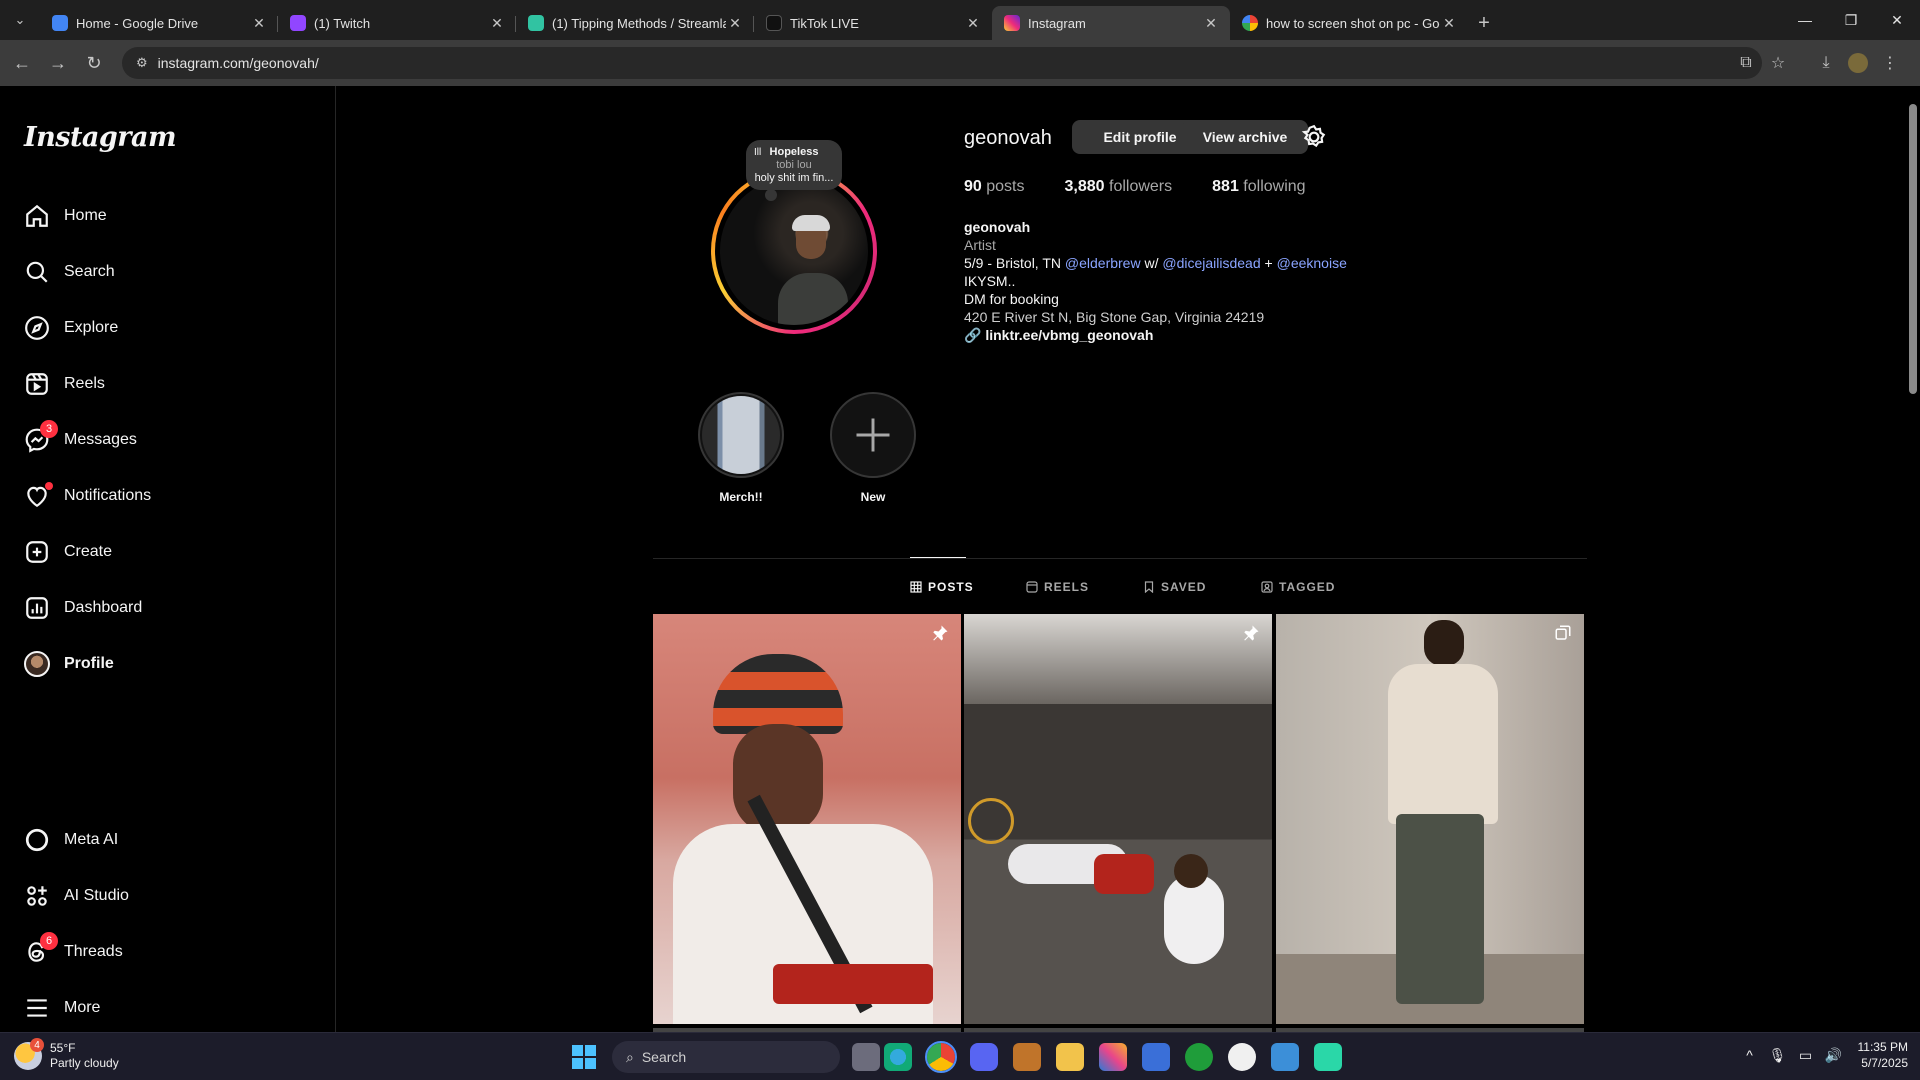  Describe the element at coordinates (1199, 1057) in the screenshot. I see `xbox-icon` at that location.